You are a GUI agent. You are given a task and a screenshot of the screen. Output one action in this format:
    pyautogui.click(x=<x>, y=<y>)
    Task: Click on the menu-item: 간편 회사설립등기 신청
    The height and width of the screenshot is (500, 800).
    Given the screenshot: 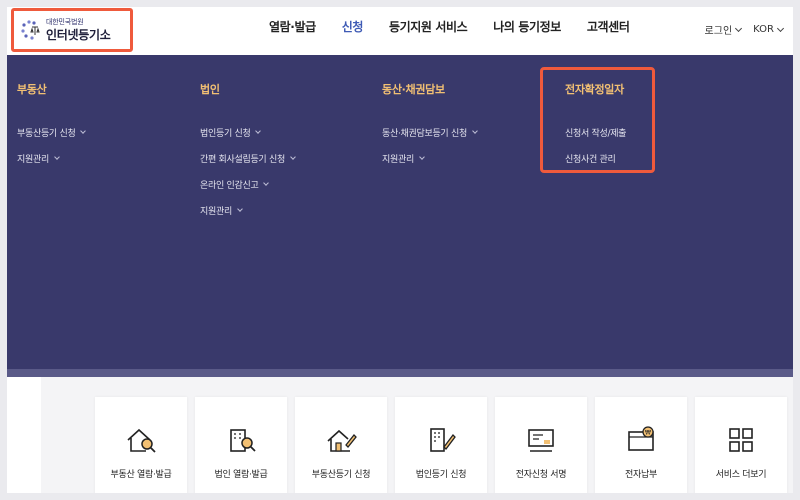 What is the action you would take?
    pyautogui.click(x=248, y=158)
    